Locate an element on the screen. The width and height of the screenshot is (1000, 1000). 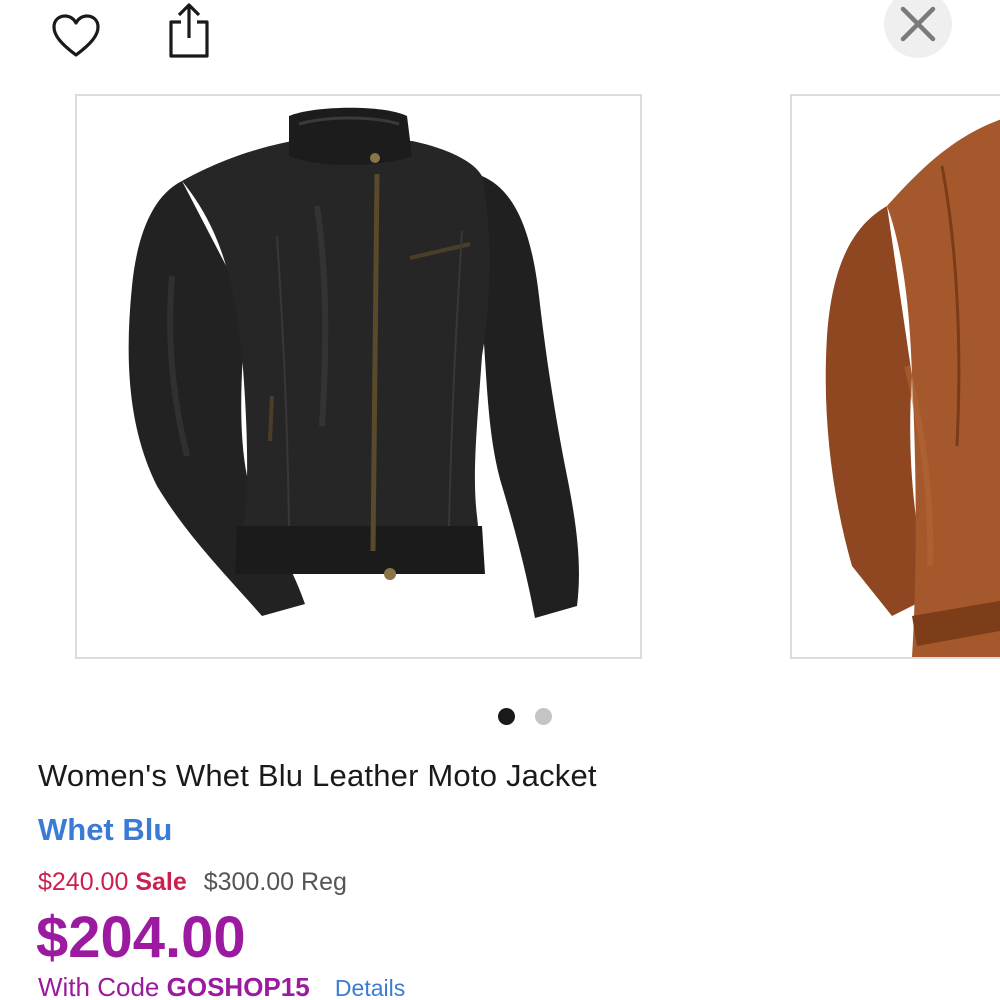
share-button is located at coordinates (189, 31).